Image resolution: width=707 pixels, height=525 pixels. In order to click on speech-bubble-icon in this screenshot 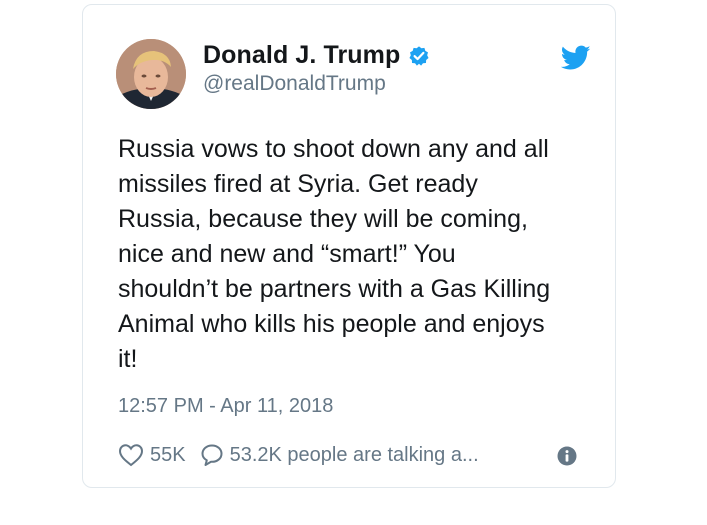, I will do `click(212, 455)`.